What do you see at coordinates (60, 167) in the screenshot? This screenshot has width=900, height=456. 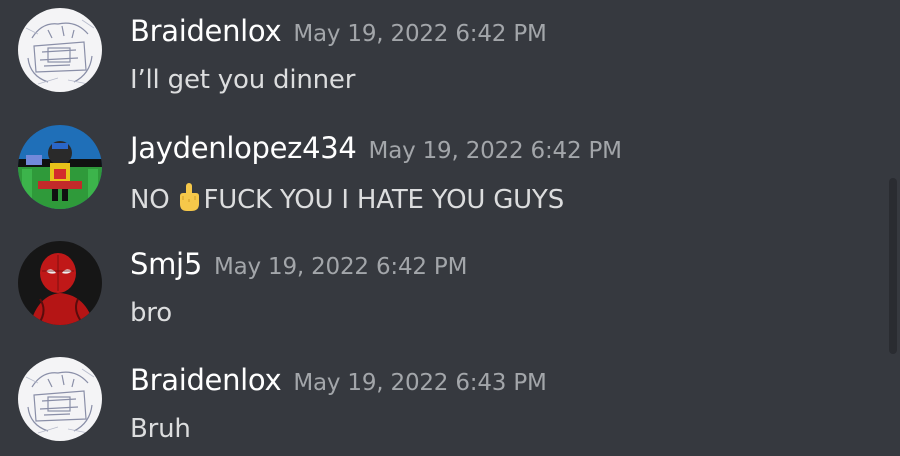 I see `pixel-character-avatar-icon` at bounding box center [60, 167].